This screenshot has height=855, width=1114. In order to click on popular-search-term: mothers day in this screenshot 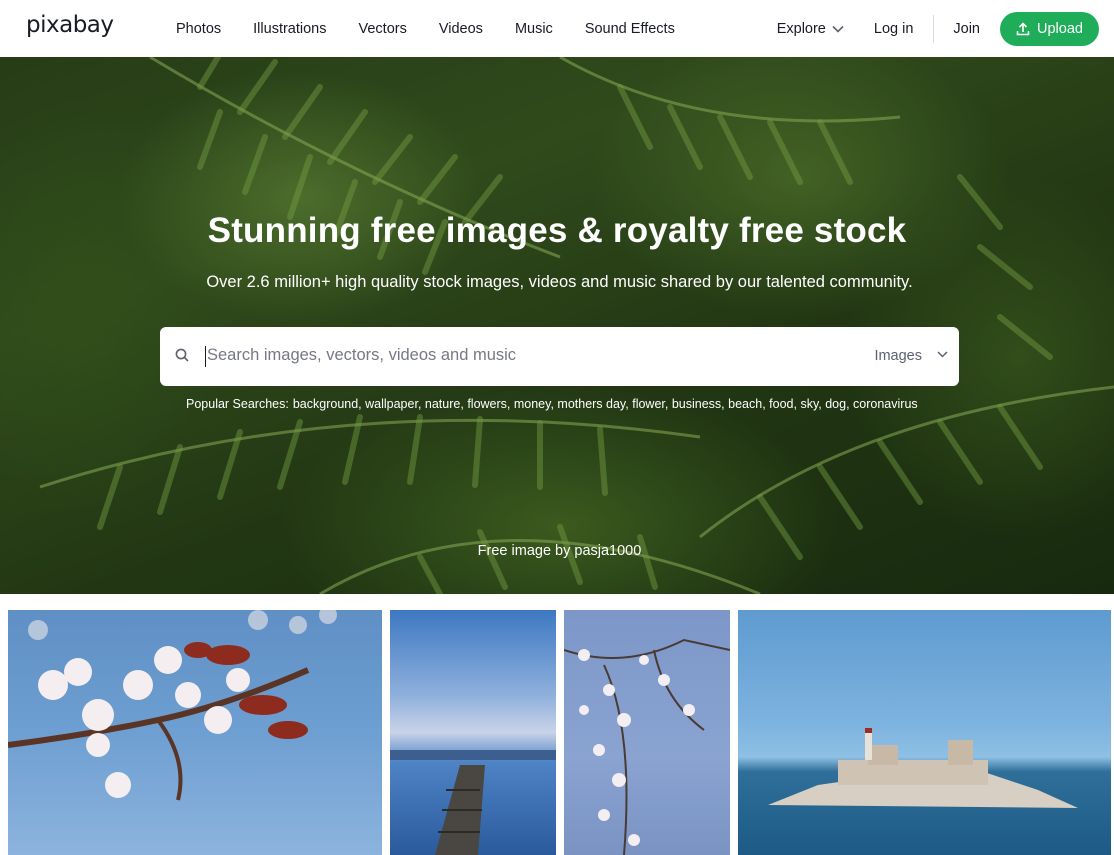, I will do `click(591, 404)`.